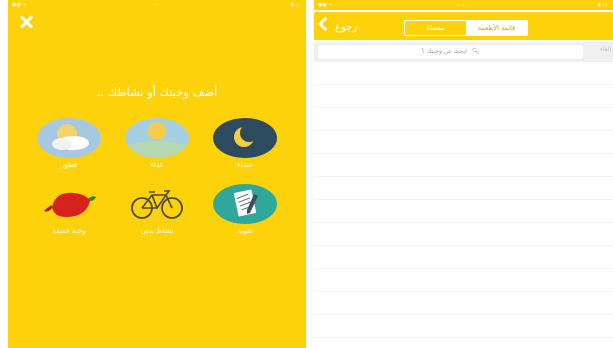 This screenshot has width=613, height=348. Describe the element at coordinates (245, 204) in the screenshot. I see `notepad-icon` at that location.